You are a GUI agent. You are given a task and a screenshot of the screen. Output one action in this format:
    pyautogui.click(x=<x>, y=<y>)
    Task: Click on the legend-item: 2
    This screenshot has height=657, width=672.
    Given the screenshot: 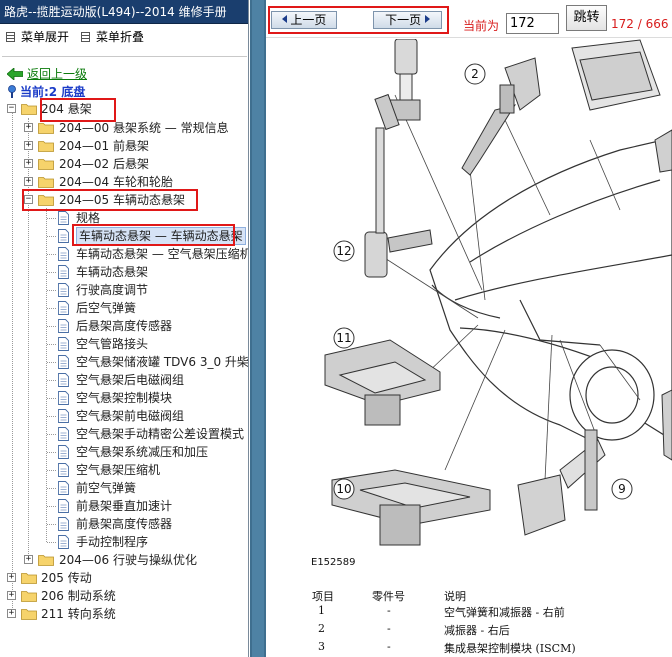 What is the action you would take?
    pyautogui.click(x=321, y=628)
    